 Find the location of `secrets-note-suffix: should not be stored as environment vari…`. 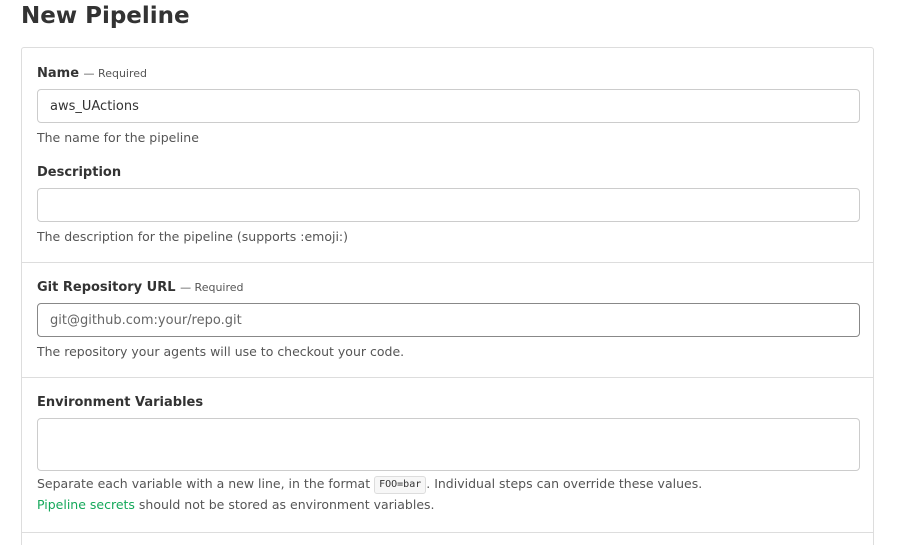

secrets-note-suffix: should not be stored as environment vari… is located at coordinates (284, 504).